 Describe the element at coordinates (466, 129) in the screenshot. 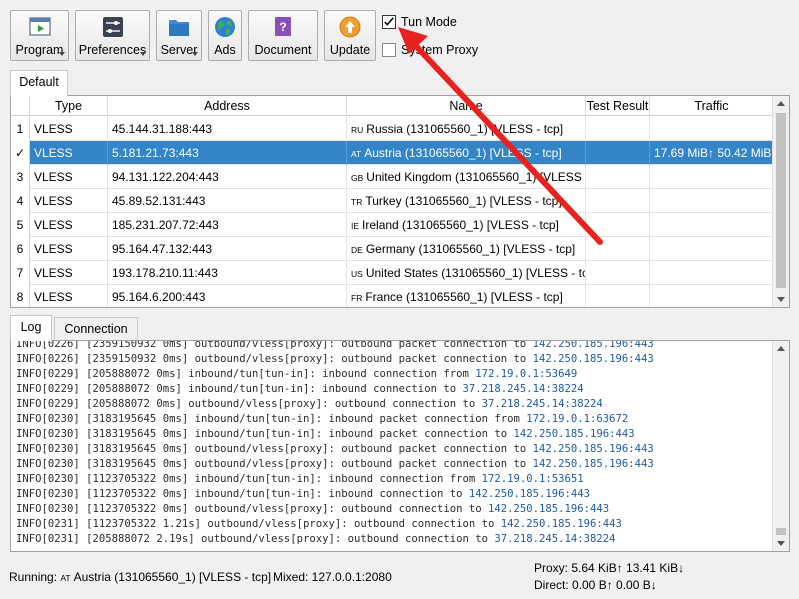

I see `cell-name: RU Russia (131065560_1) [VLESS - tcp]` at that location.